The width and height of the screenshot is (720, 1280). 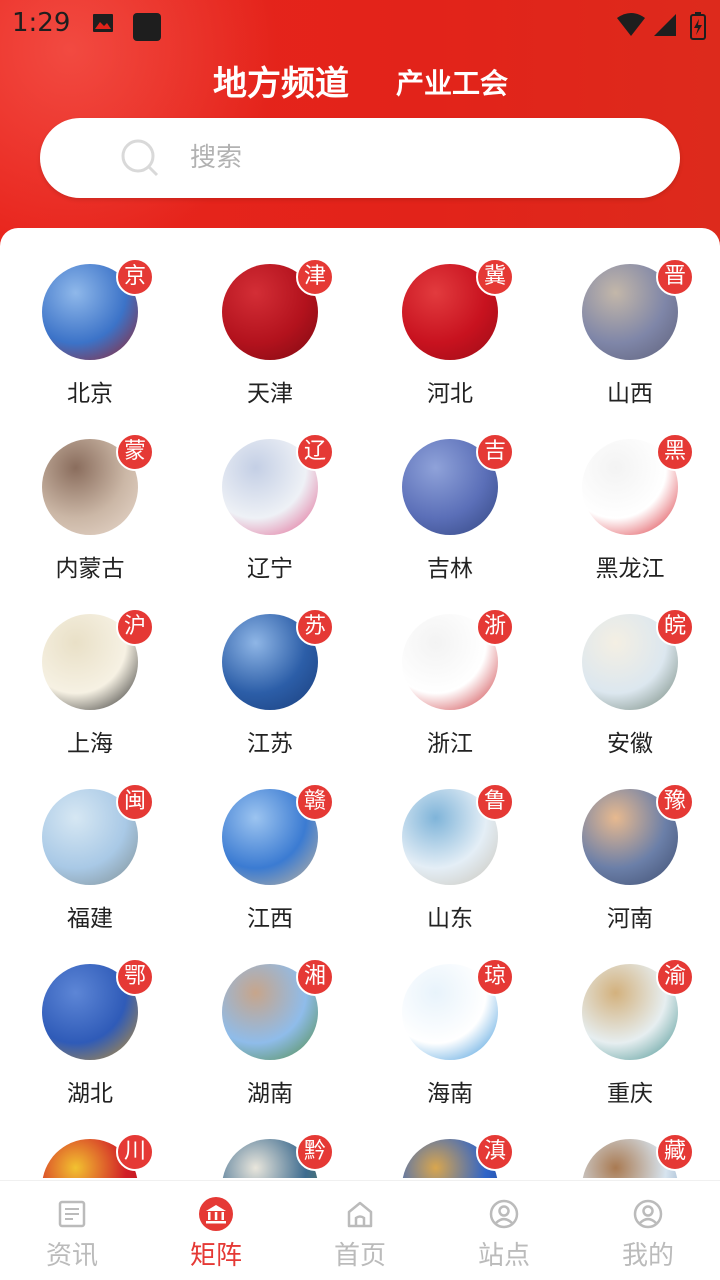 I want to click on province-abbr-badge: 黔, so click(x=315, y=1152).